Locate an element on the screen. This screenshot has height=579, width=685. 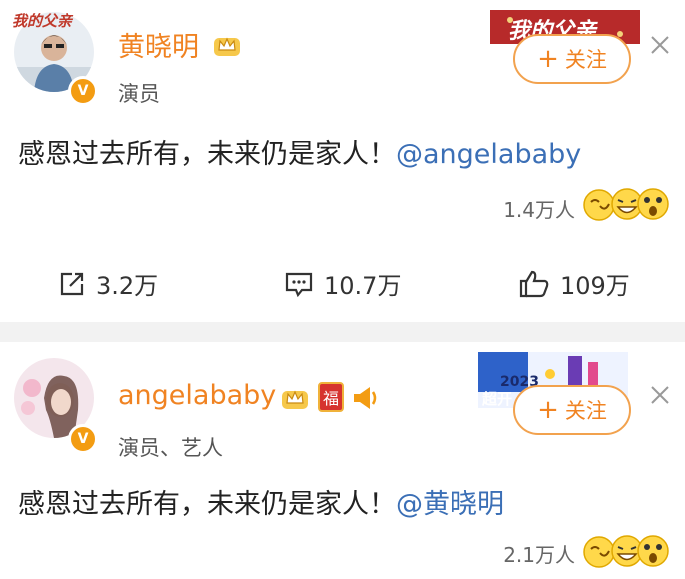
horn-icon is located at coordinates (365, 398).